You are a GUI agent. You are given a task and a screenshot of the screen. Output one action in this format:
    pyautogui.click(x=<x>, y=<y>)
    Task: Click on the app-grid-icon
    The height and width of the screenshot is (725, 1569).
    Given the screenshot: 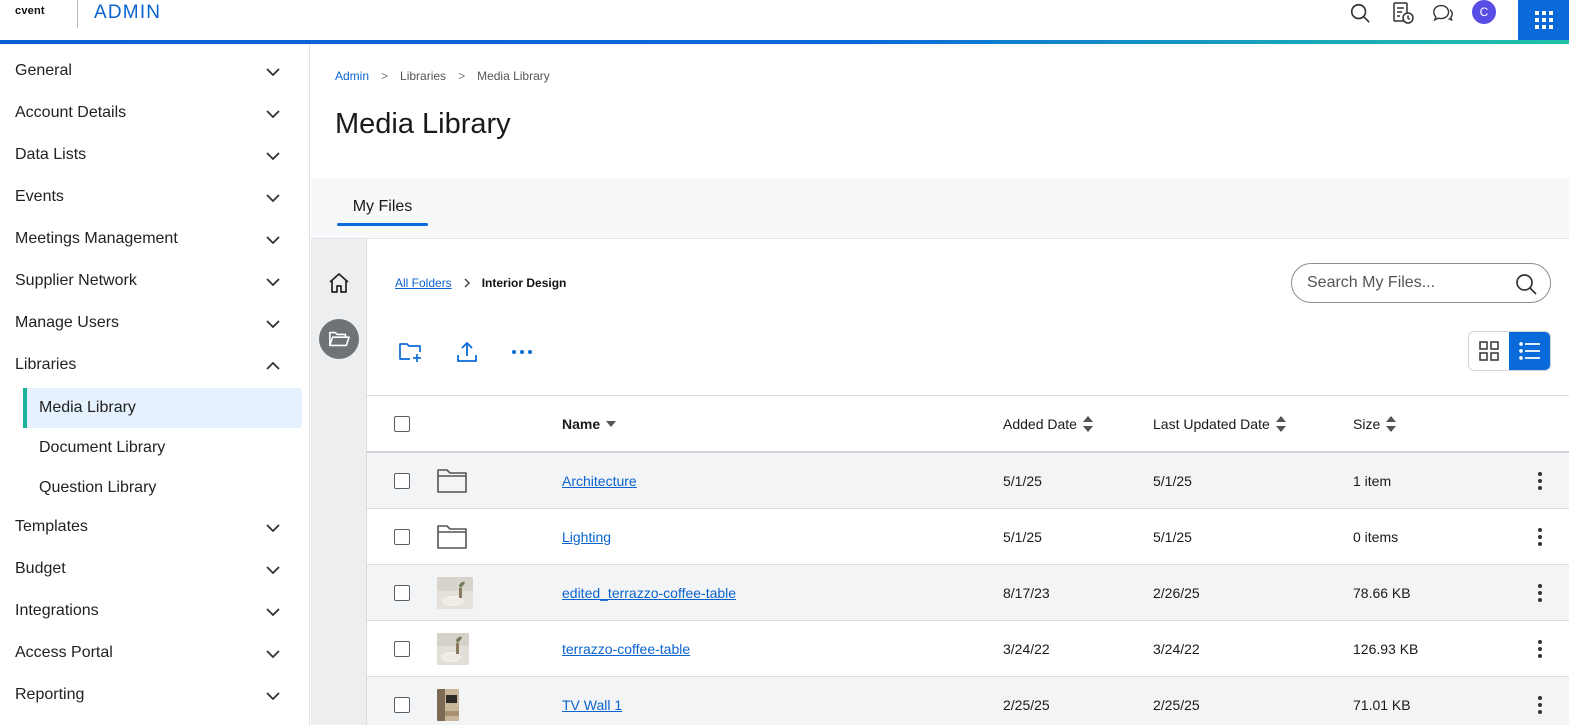 What is the action you would take?
    pyautogui.click(x=1543, y=20)
    